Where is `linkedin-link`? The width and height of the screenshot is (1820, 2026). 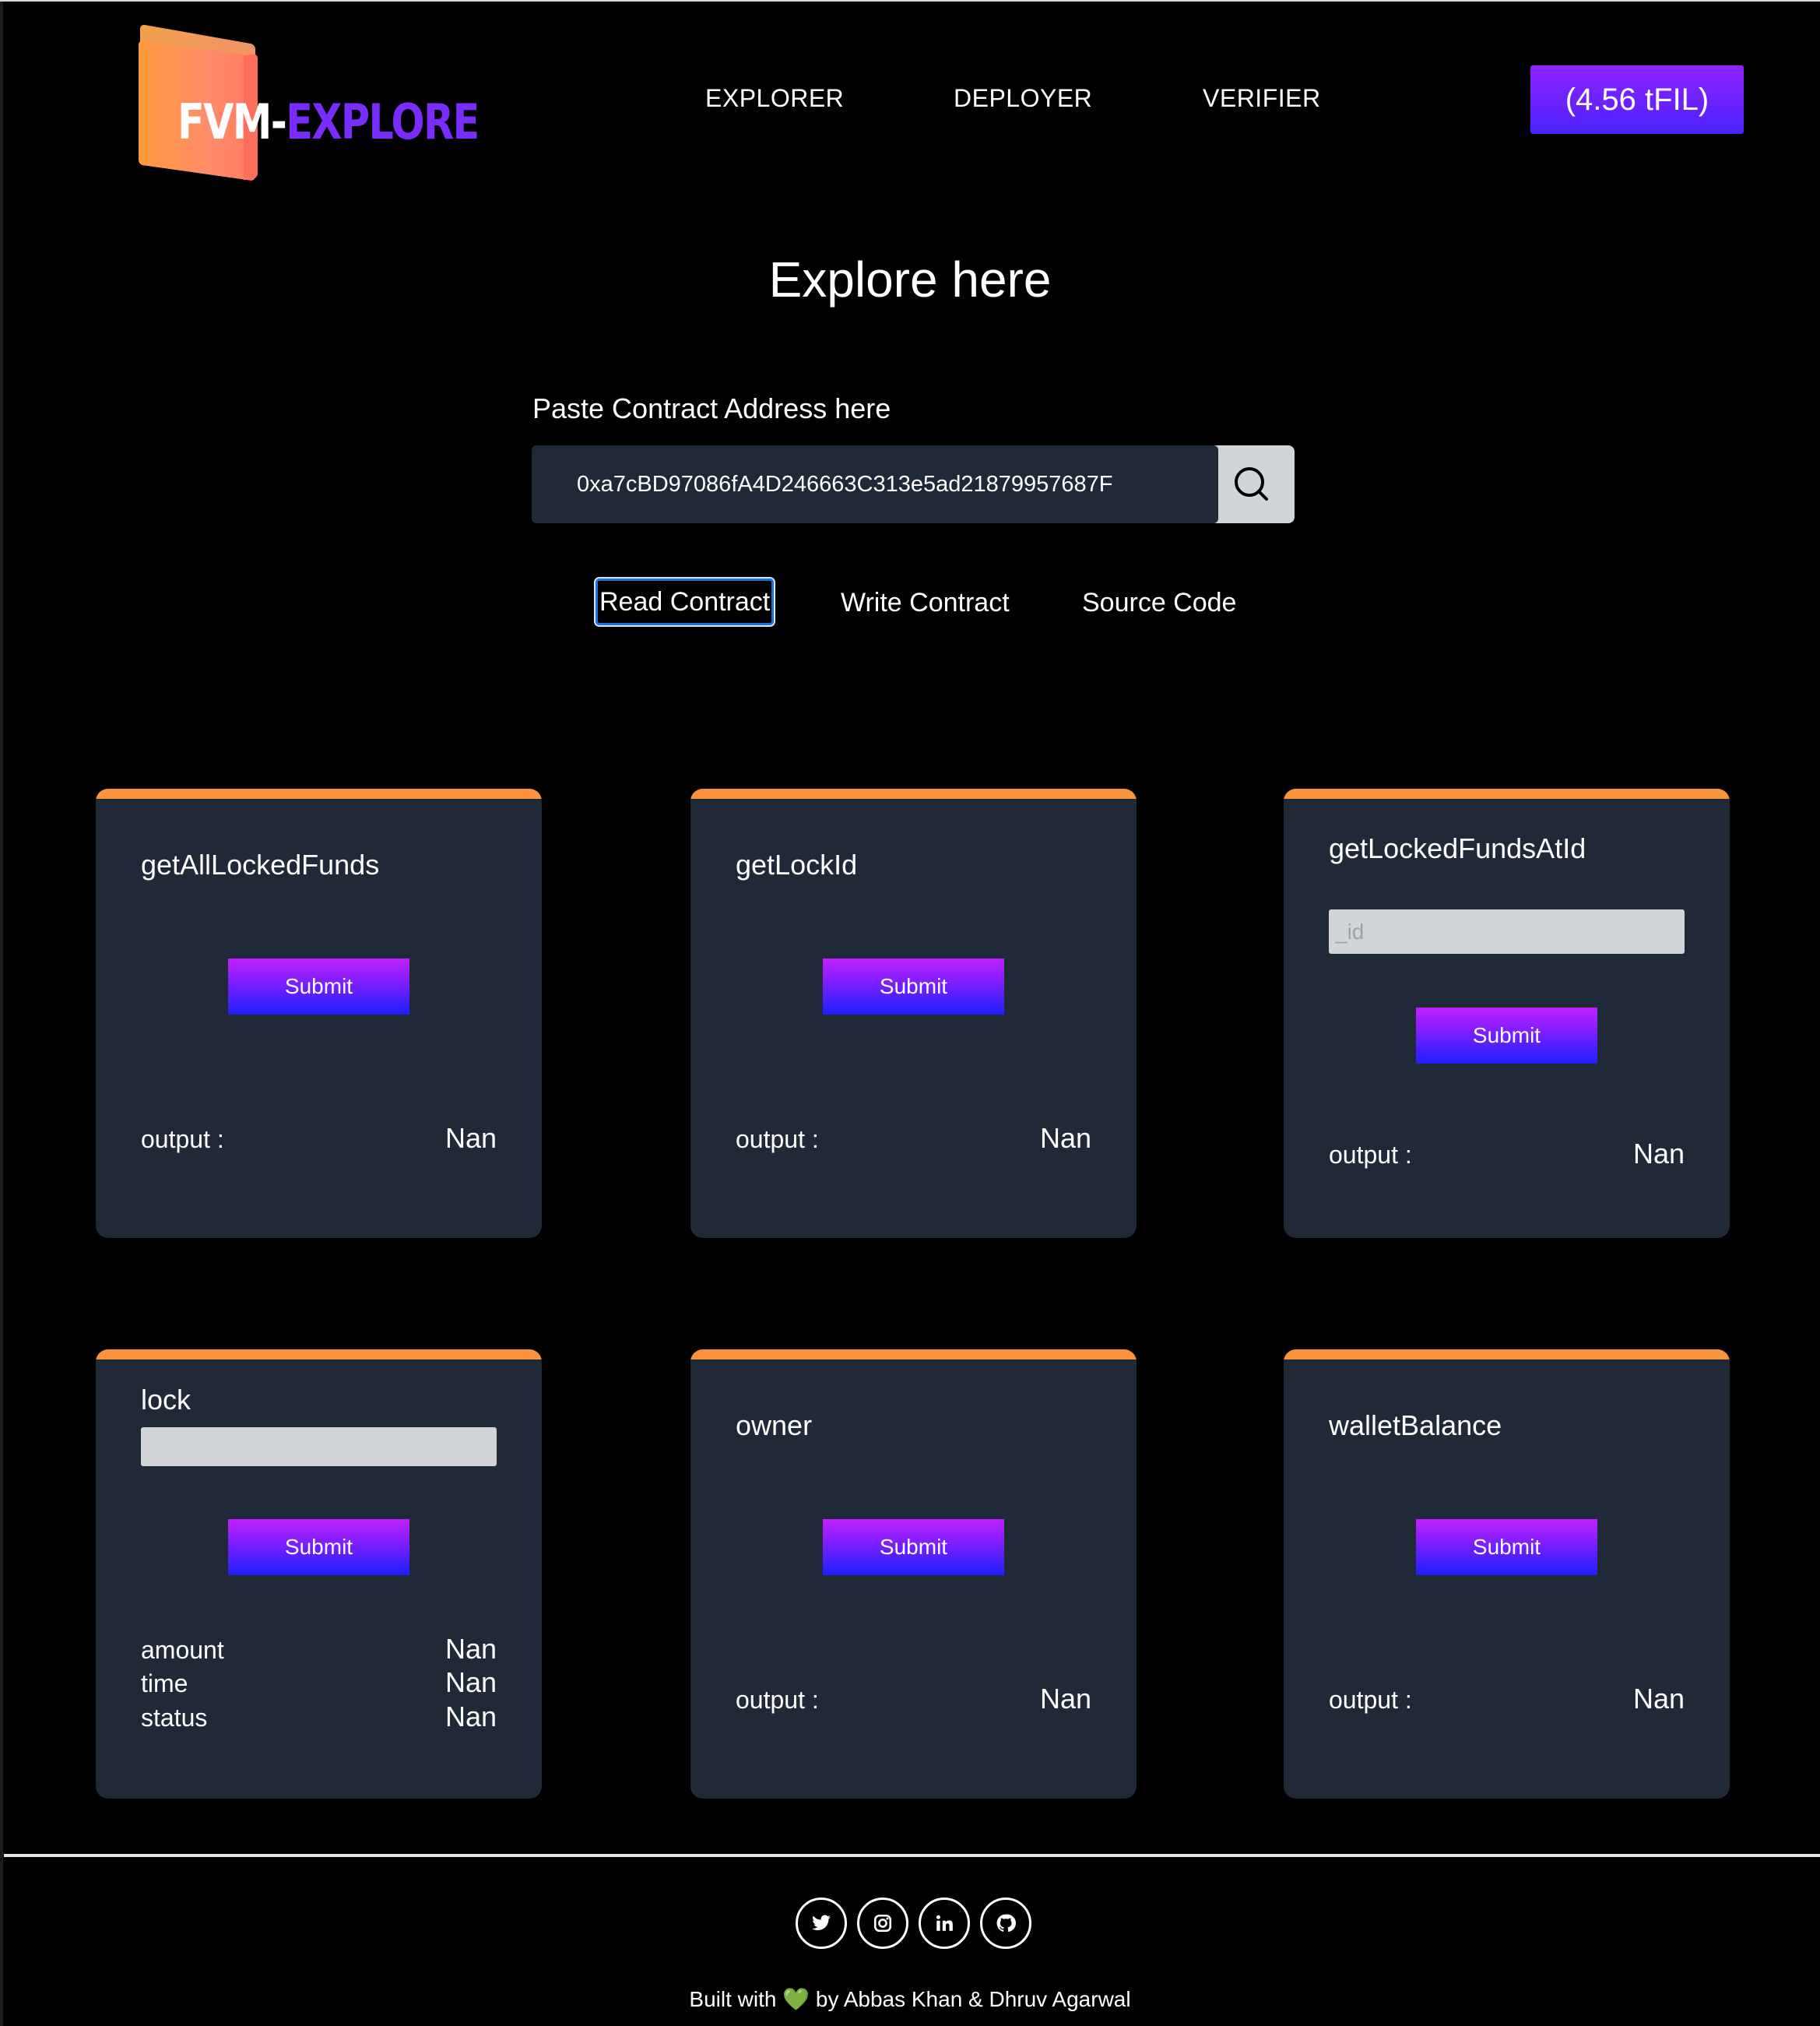
linkedin-link is located at coordinates (945, 1924).